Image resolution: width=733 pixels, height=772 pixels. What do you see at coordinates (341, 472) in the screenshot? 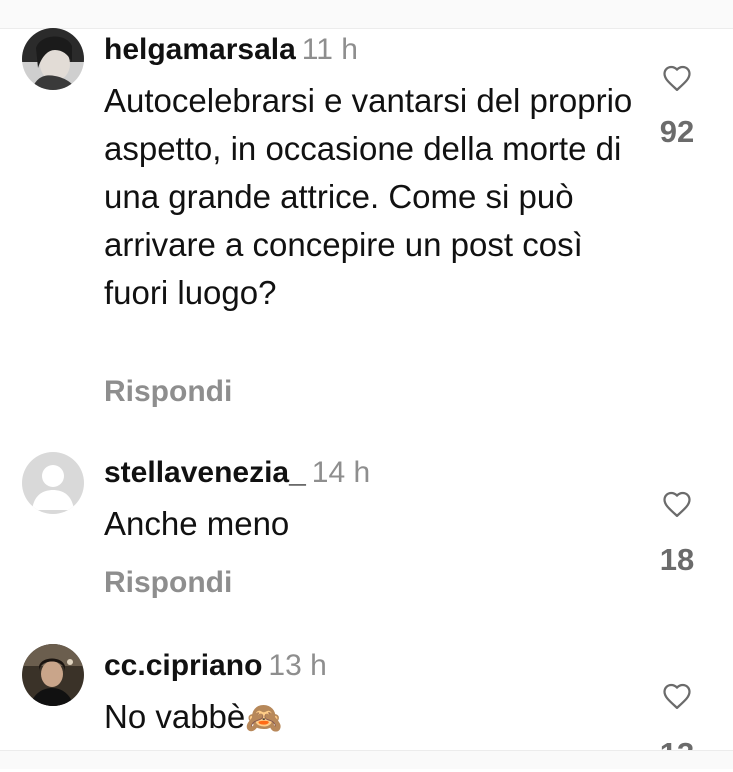
I see `timestamp: 14 h` at bounding box center [341, 472].